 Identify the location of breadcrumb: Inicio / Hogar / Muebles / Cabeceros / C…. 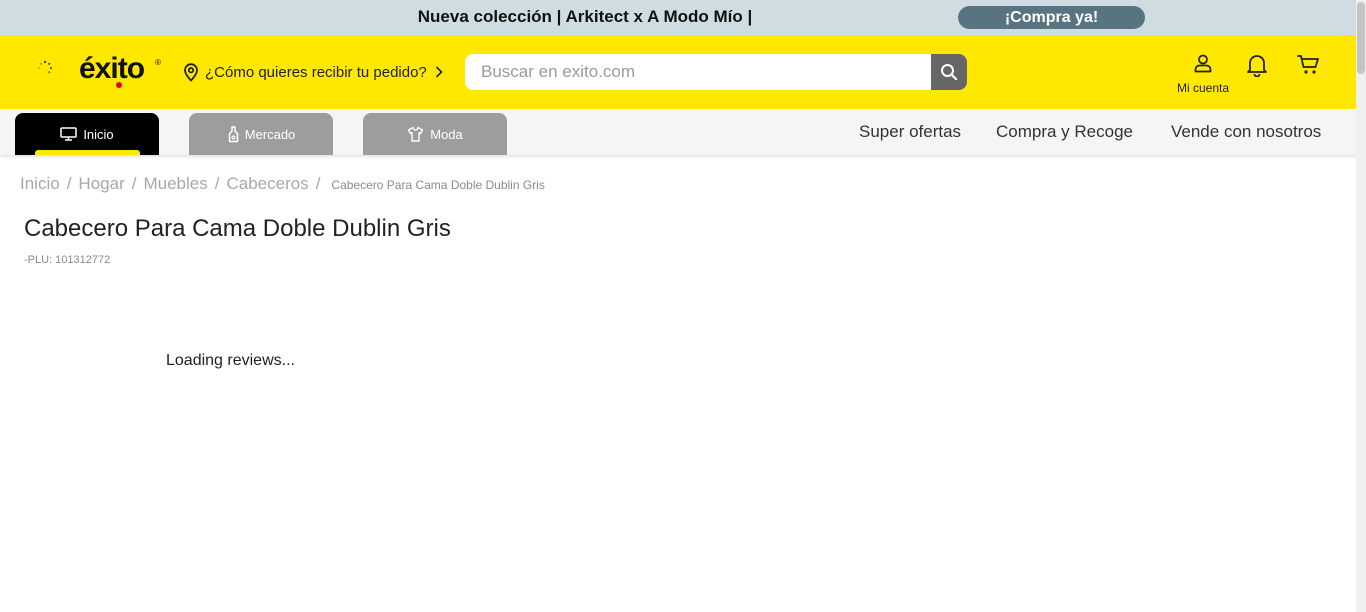
(282, 184).